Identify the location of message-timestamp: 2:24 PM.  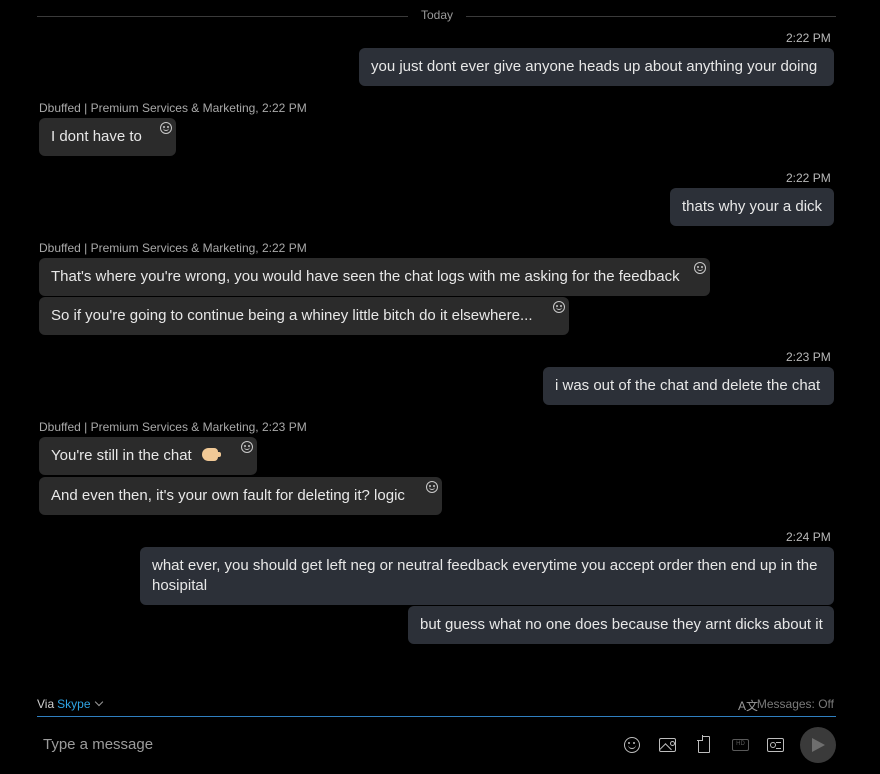
(808, 537).